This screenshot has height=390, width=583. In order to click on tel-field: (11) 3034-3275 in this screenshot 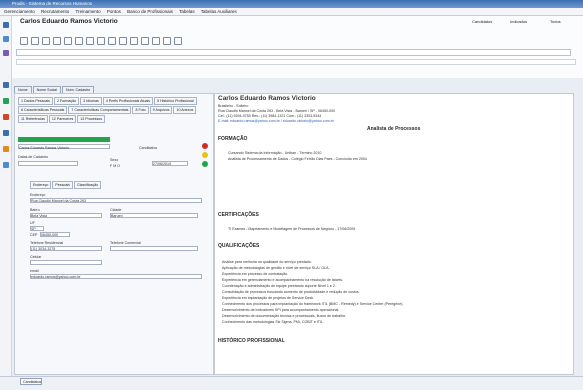, I will do `click(66, 248)`.